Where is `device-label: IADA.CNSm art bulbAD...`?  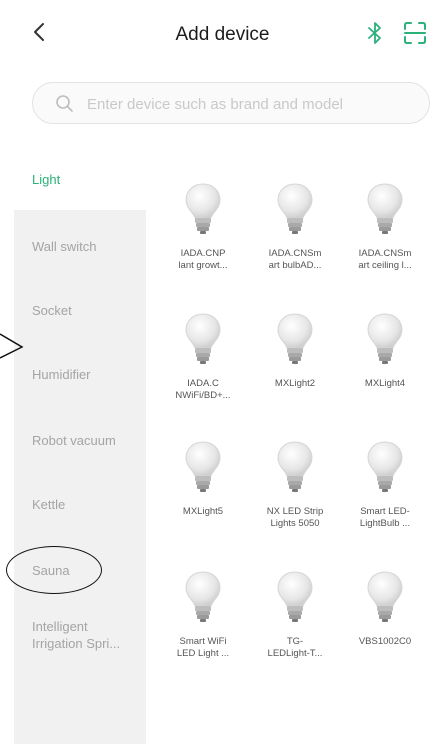 device-label: IADA.CNSm art bulbAD... is located at coordinates (295, 259).